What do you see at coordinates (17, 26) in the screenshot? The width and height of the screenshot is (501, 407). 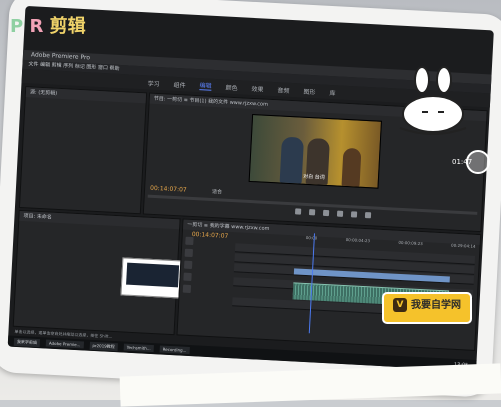 I see `brand-letter-p: P` at bounding box center [17, 26].